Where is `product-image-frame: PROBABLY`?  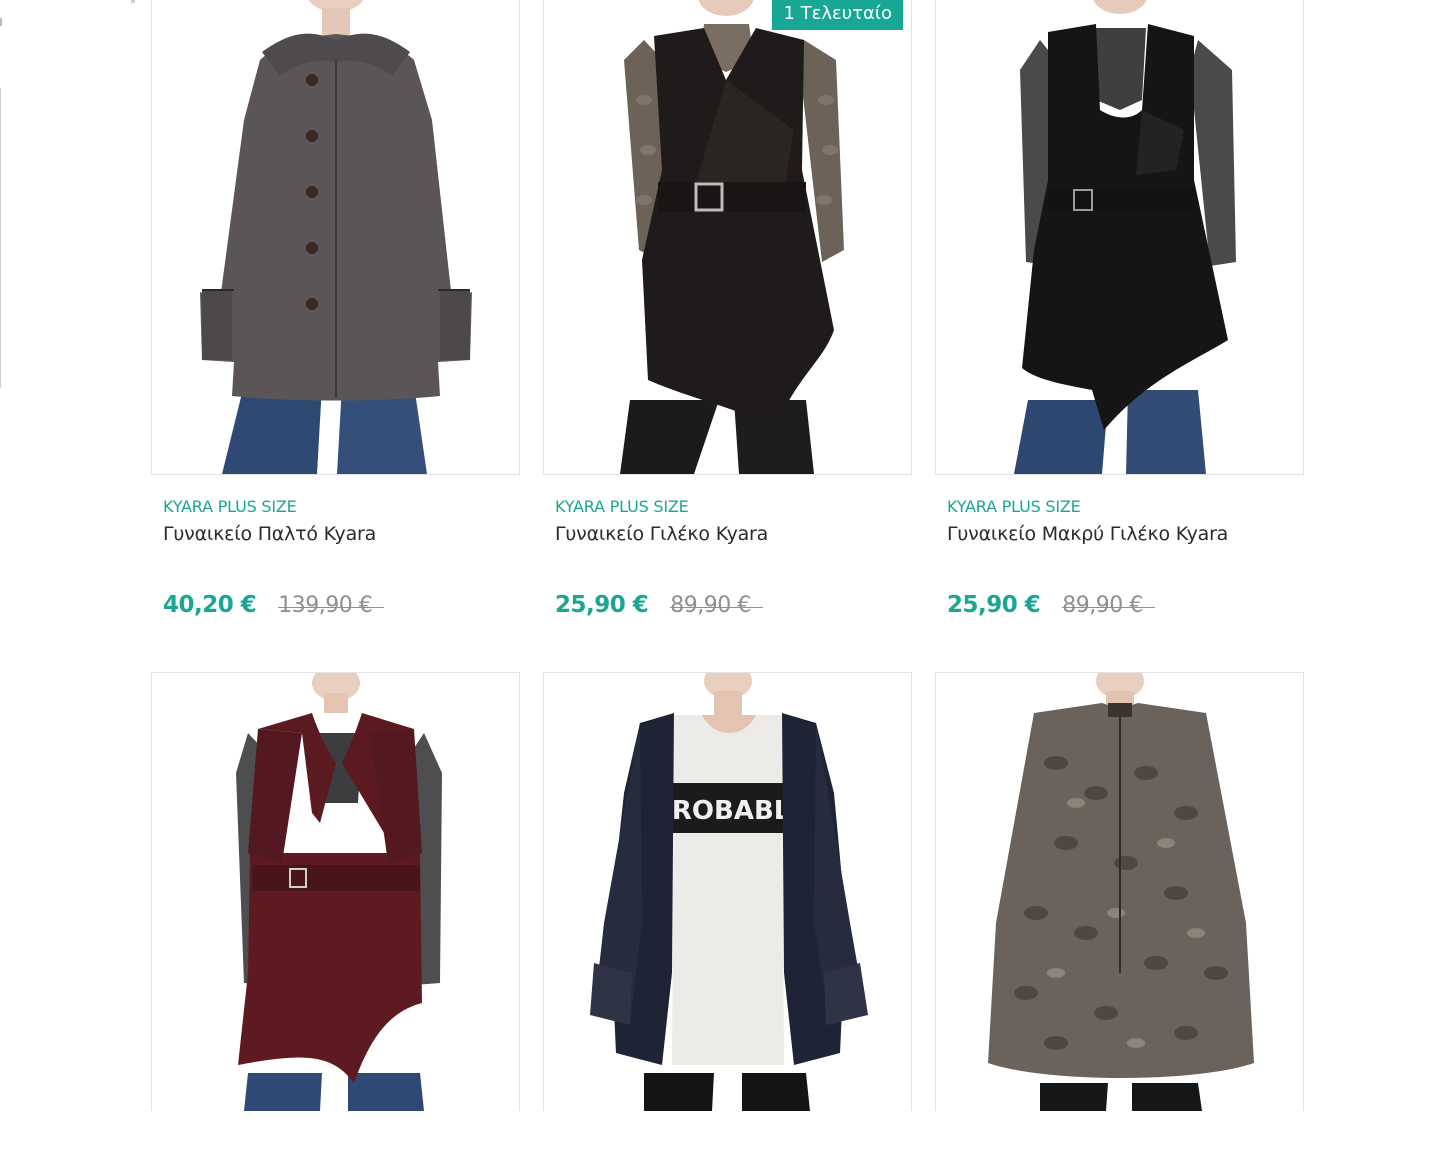
product-image-frame: PROBABLY is located at coordinates (727, 891).